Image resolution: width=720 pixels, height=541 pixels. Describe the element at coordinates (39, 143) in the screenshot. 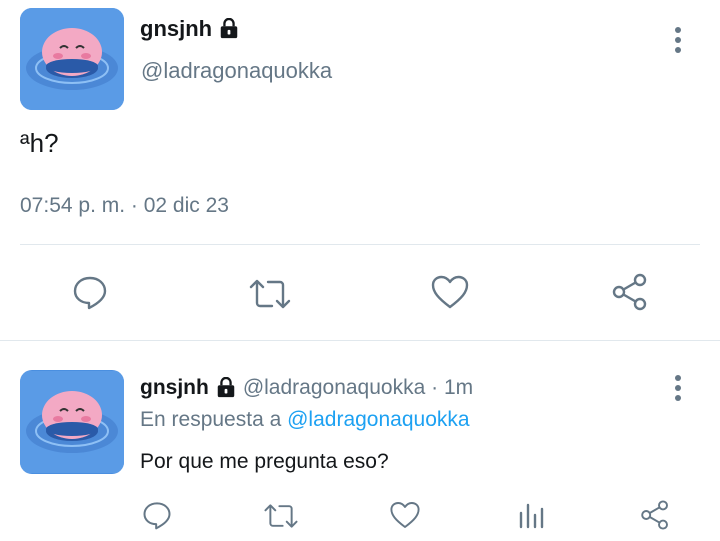

I see `tweet-text: ªh?` at that location.